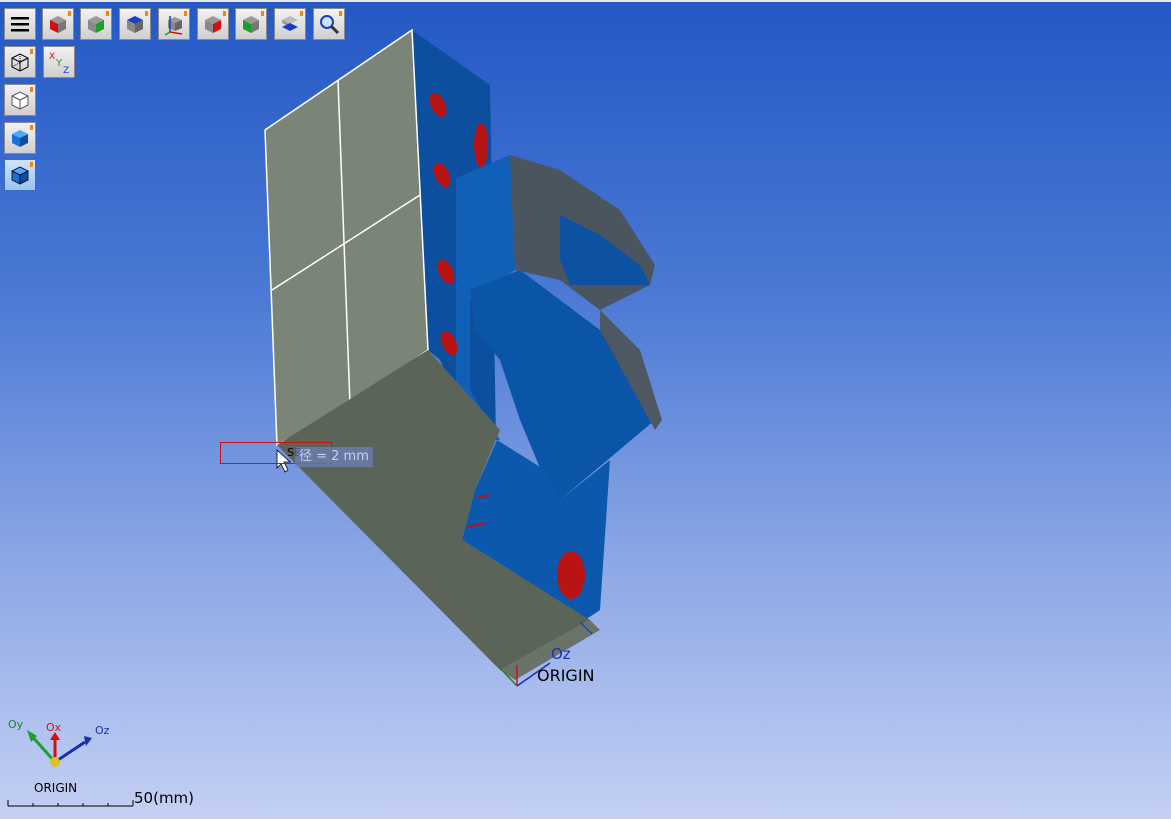 This screenshot has width=1171, height=819. I want to click on model-axis-label: Oz, so click(561, 654).